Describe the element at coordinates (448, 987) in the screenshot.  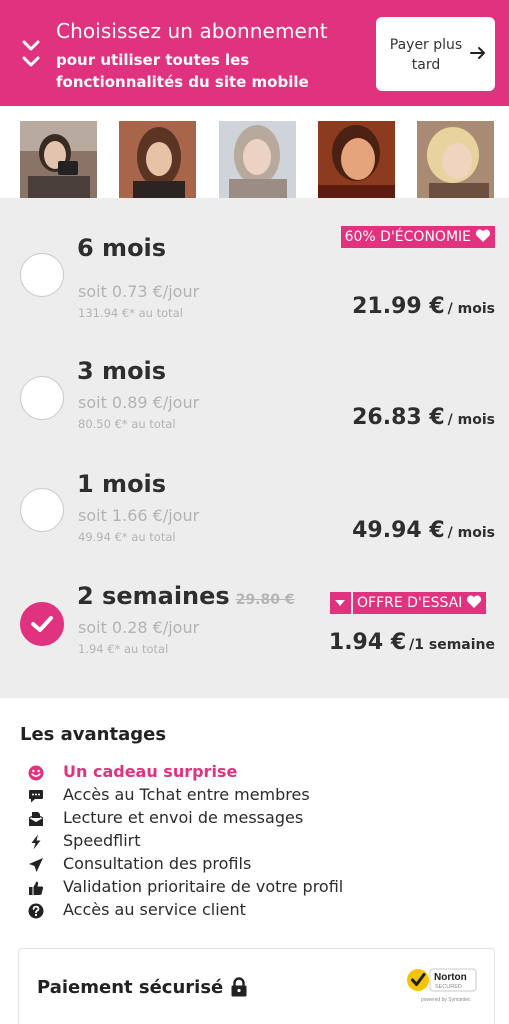
I see `svg-text: SECURED` at that location.